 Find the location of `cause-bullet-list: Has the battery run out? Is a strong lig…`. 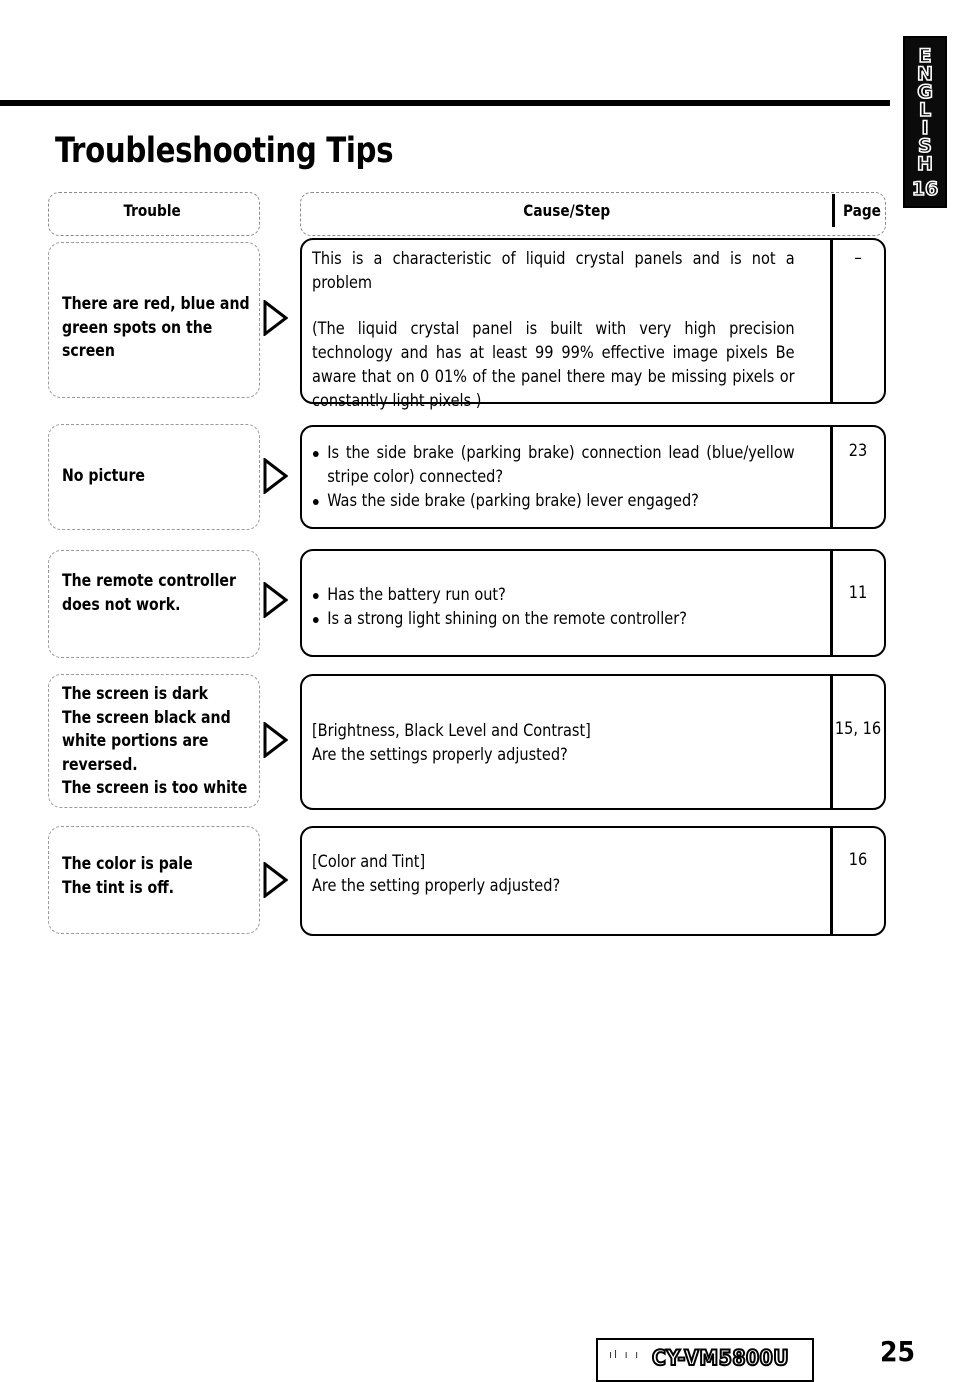

cause-bullet-list: Has the battery run out? Is a strong lig… is located at coordinates (553, 607).